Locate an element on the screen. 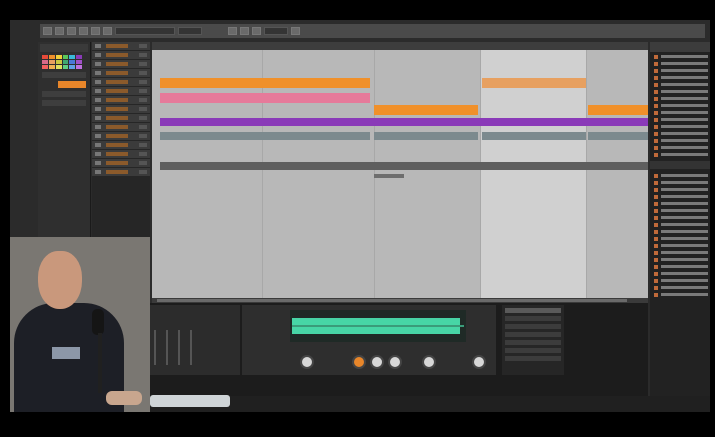 The width and height of the screenshot is (715, 437). position-display is located at coordinates (276, 31).